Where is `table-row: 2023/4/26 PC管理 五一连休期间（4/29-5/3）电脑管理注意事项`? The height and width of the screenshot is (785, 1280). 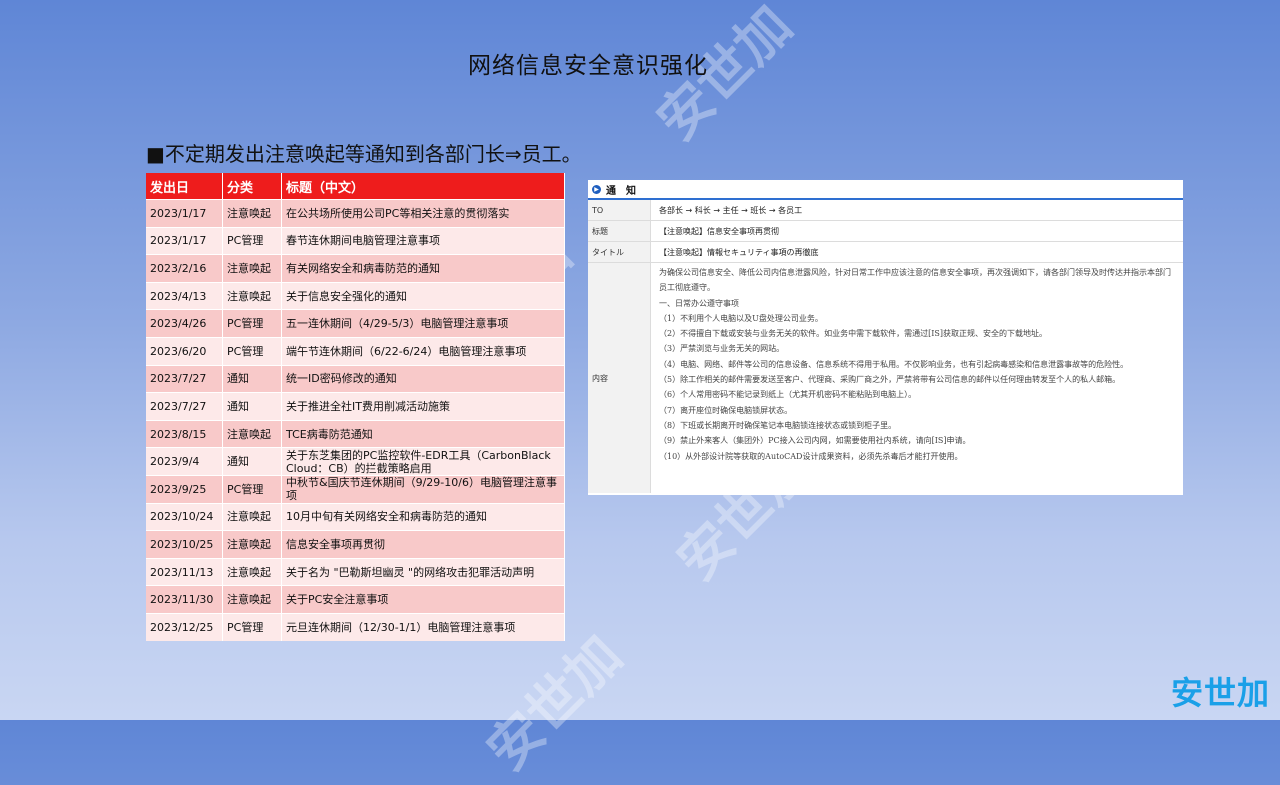 table-row: 2023/4/26 PC管理 五一连休期间（4/29-5/3）电脑管理注意事项 is located at coordinates (355, 323).